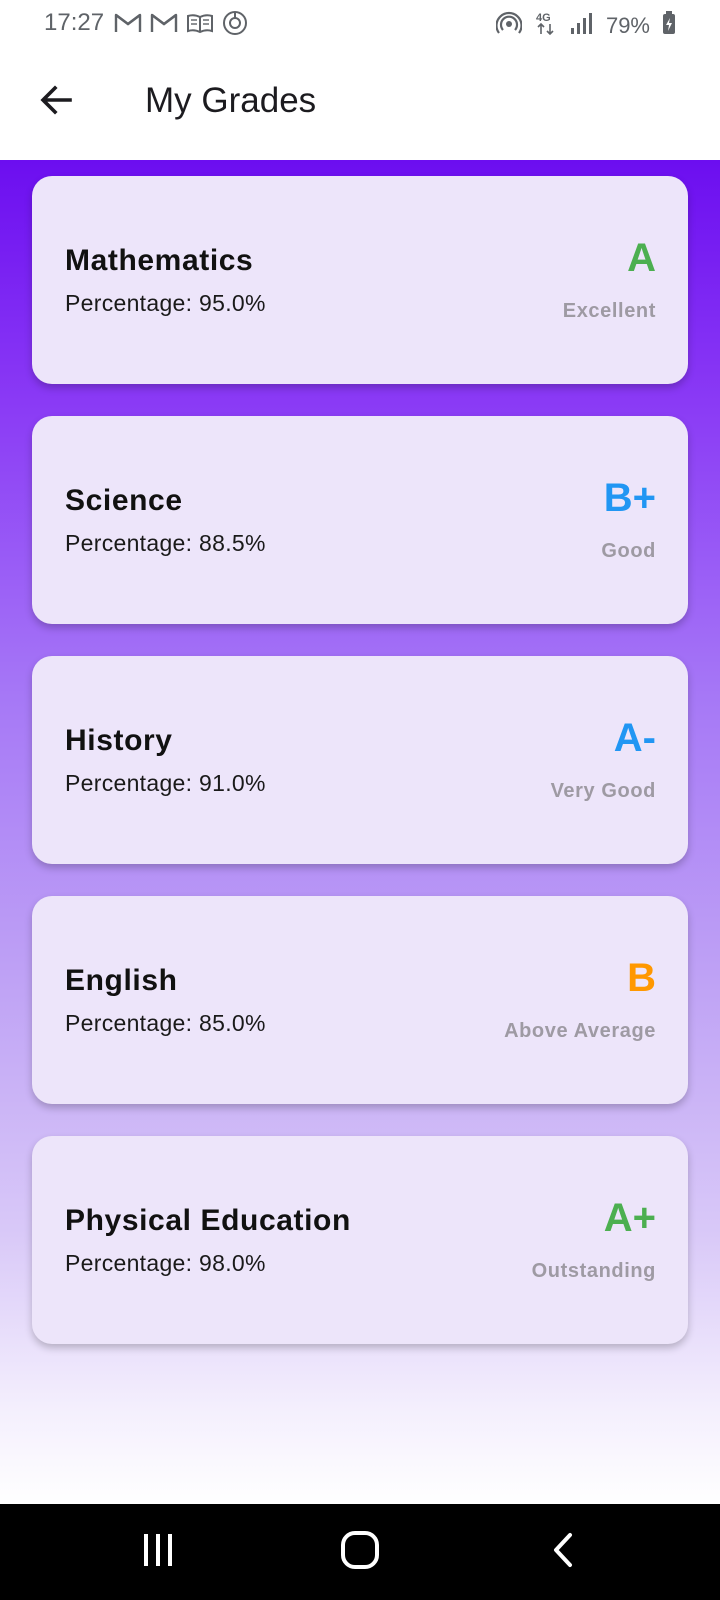  What do you see at coordinates (641, 258) in the screenshot?
I see `grade-letter: A` at bounding box center [641, 258].